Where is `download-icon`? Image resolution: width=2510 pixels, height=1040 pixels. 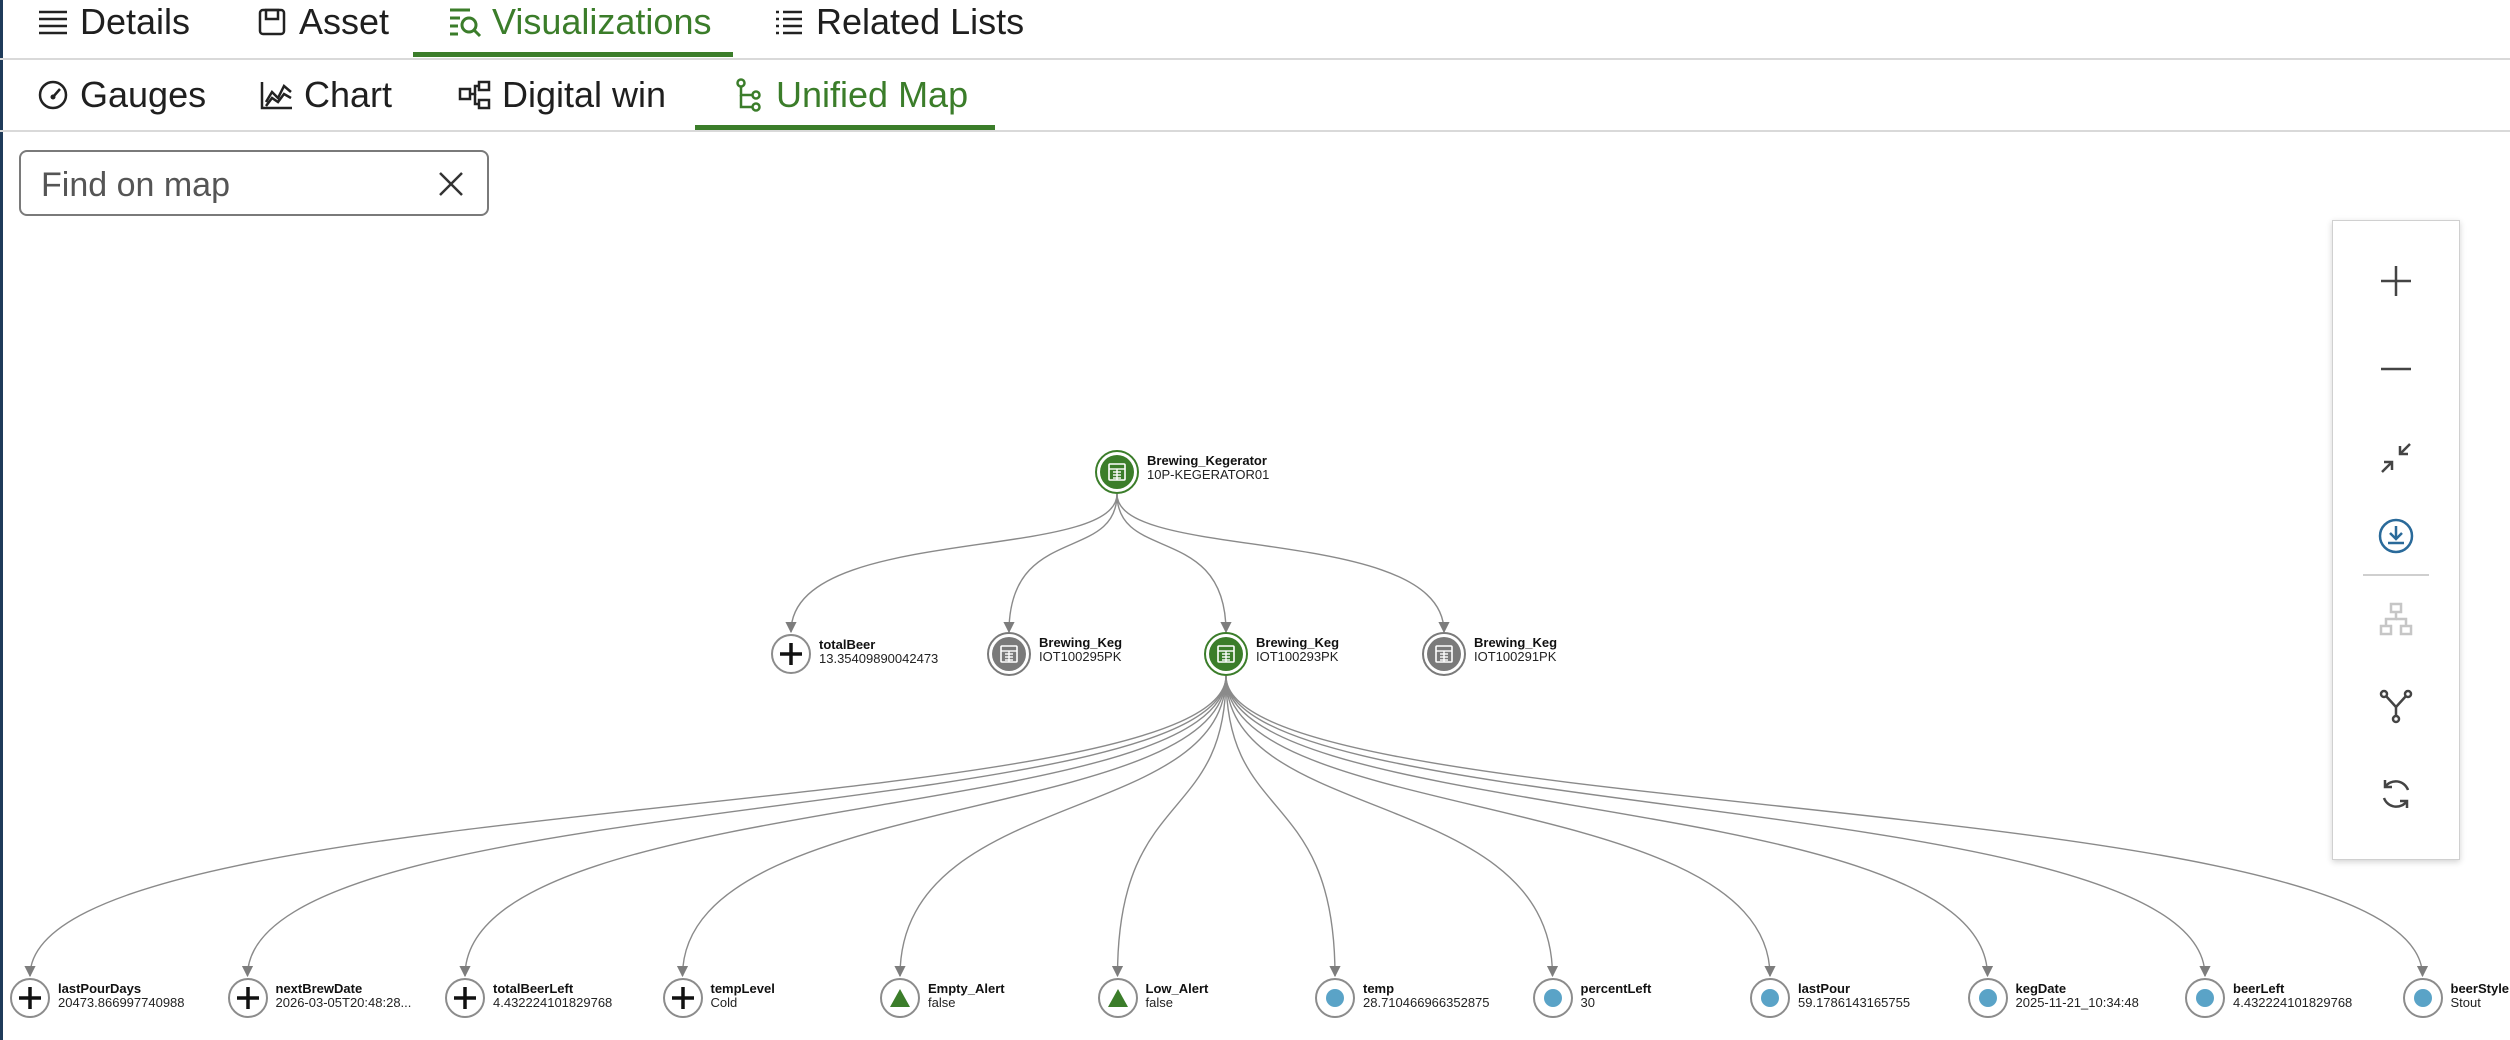 download-icon is located at coordinates (2396, 536).